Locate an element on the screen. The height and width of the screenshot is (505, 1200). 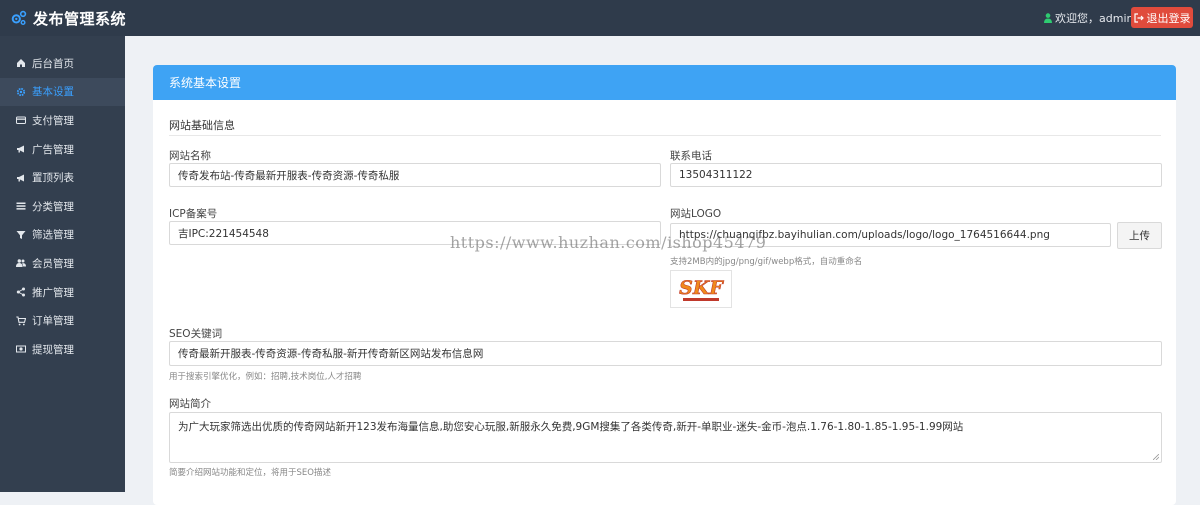
logout-button: 退出登录 is located at coordinates (1162, 17).